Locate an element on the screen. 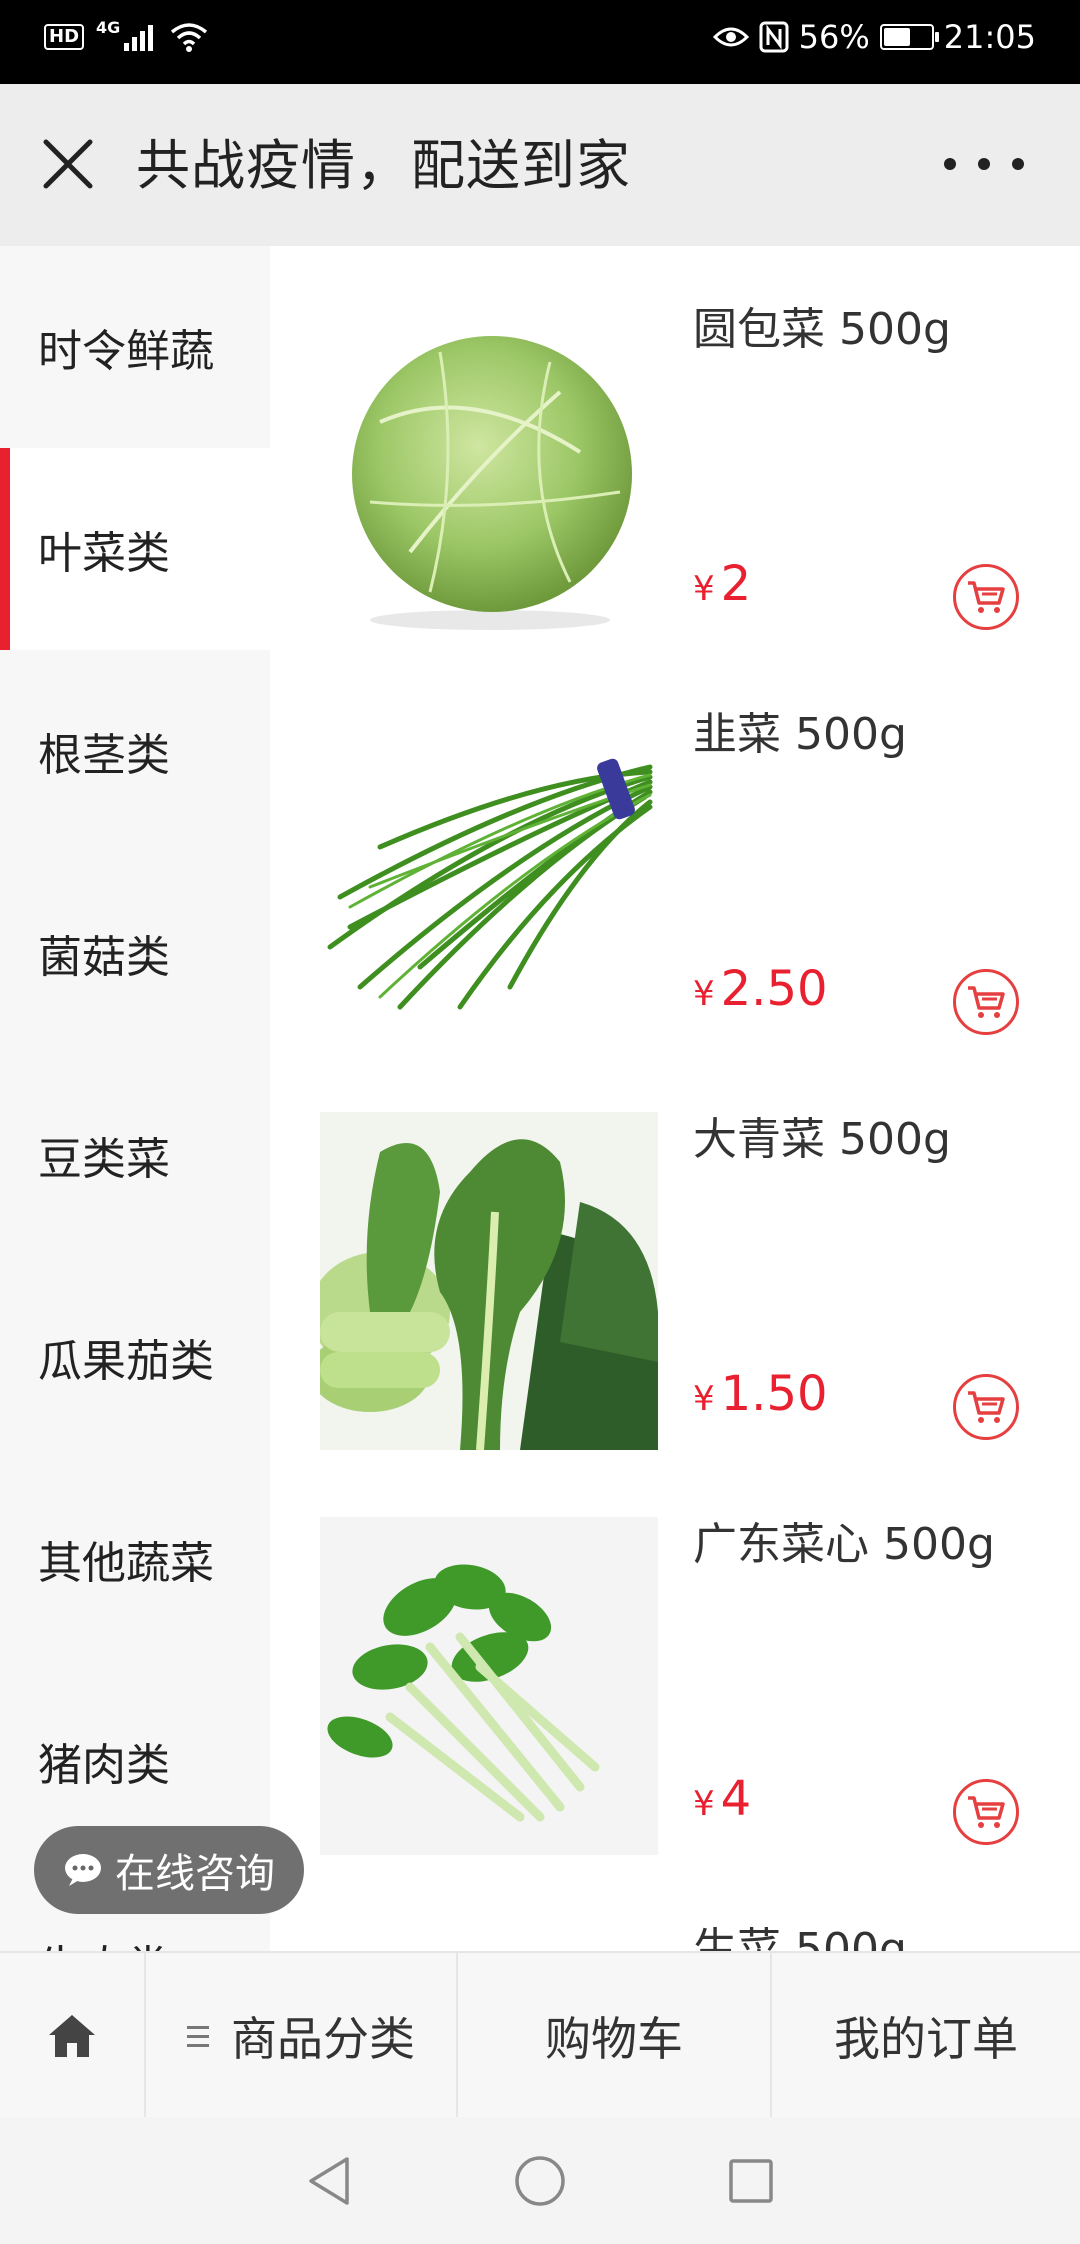  product-item: 大青菜 500g ¥ 1.50 is located at coordinates (675, 1258).